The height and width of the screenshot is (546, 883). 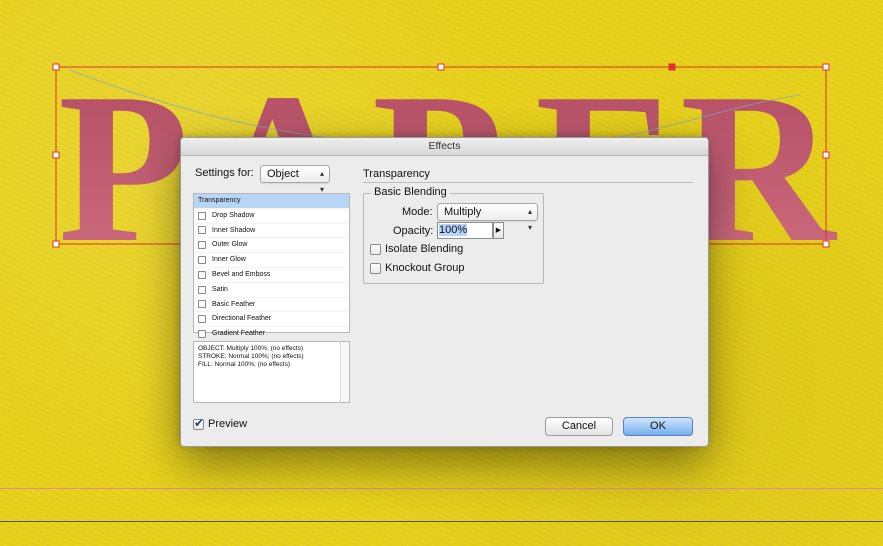 I want to click on blend-mode-select: Multiply ▴ ▾, so click(x=487, y=217).